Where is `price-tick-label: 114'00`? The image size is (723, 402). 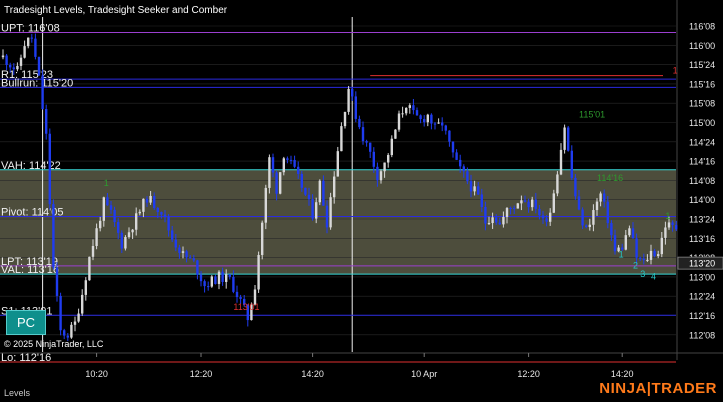
price-tick-label: 114'00 is located at coordinates (702, 200).